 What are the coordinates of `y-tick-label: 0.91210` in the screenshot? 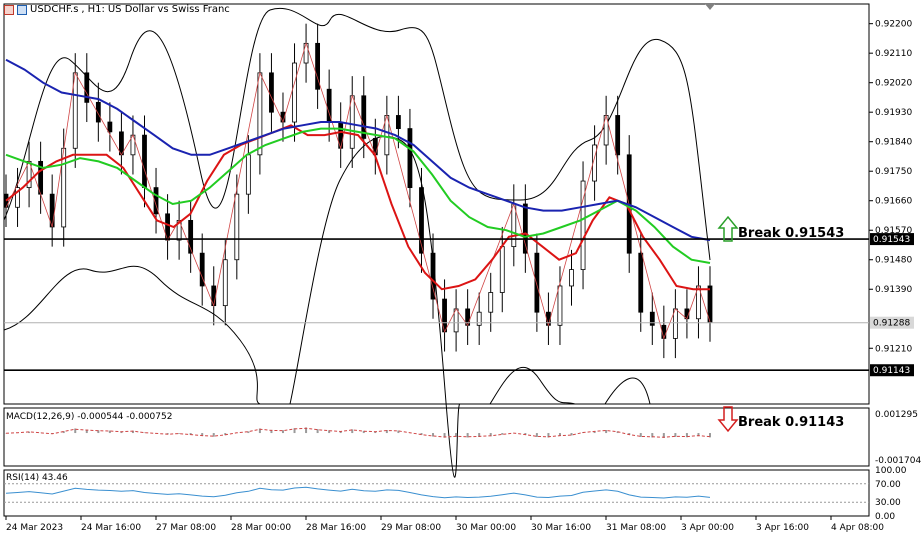 It's located at (893, 349).